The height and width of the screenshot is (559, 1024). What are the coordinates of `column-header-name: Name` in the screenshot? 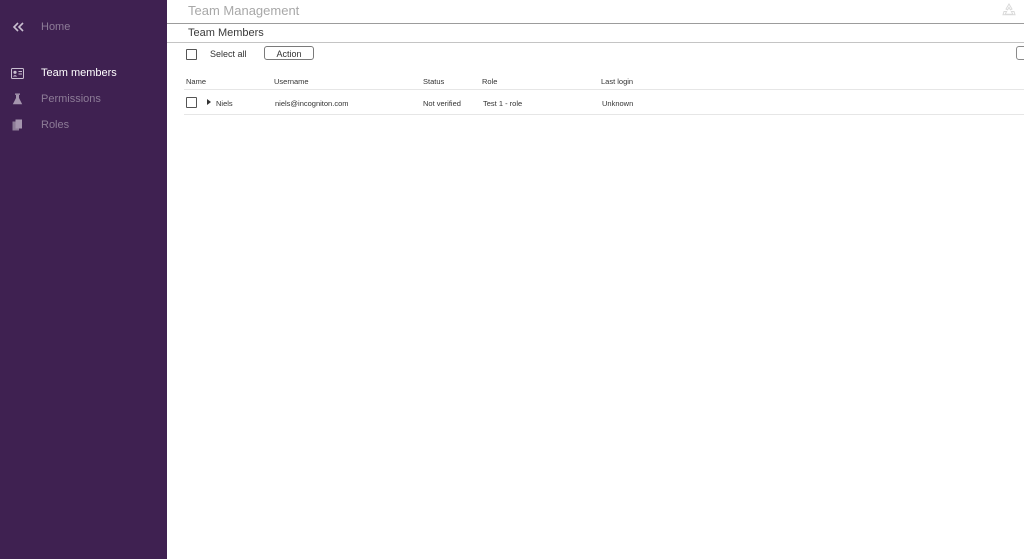 It's located at (196, 81).